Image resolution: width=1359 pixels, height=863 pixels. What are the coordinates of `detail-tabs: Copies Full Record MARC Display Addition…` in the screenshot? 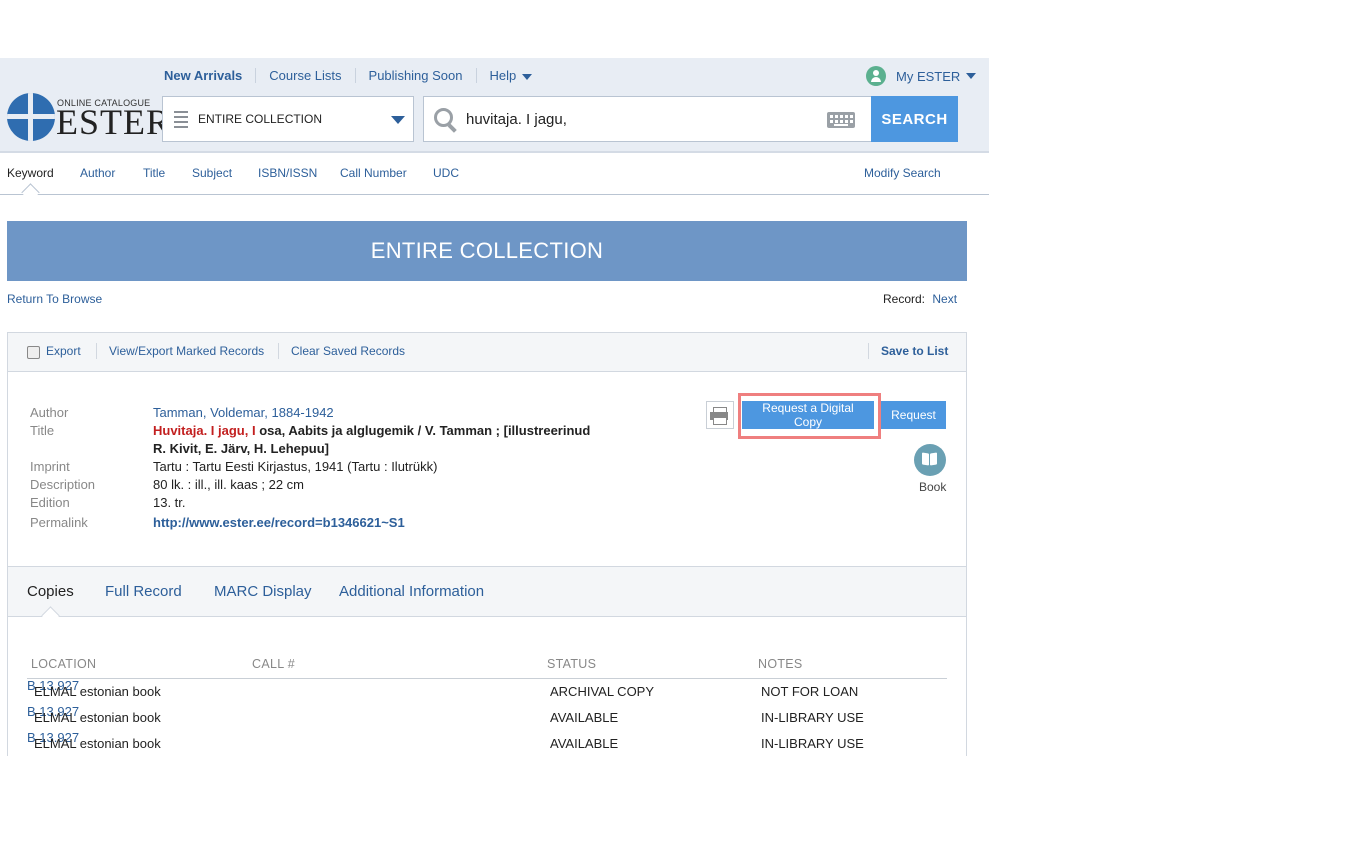 It's located at (487, 595).